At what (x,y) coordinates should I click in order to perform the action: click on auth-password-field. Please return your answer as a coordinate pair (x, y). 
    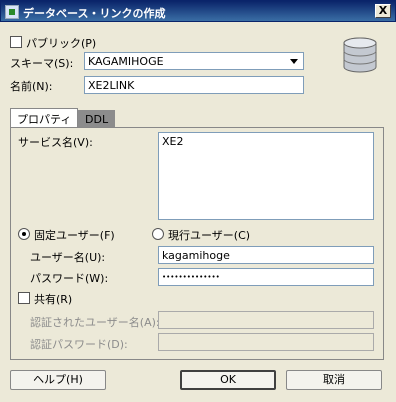
    Looking at the image, I should click on (266, 342).